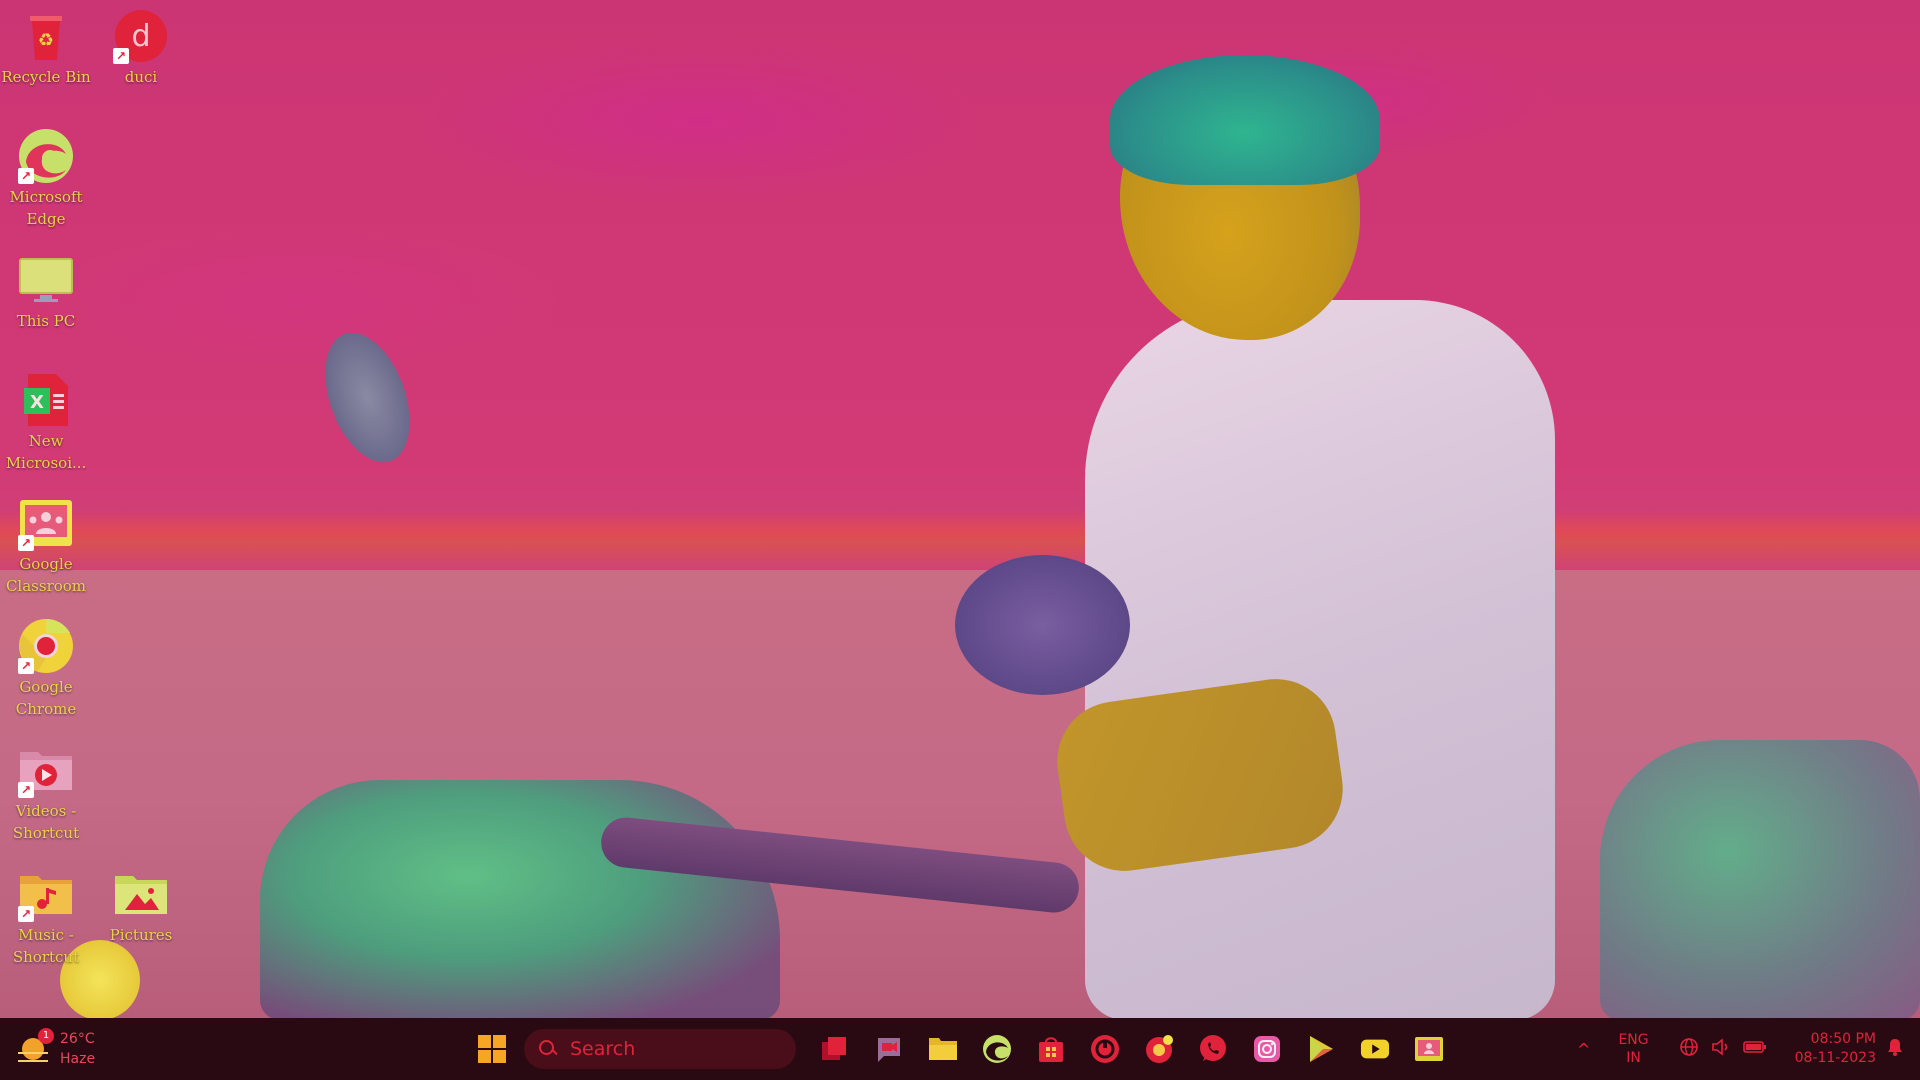 The image size is (1920, 1080). I want to click on taskbar-task-view, so click(835, 1049).